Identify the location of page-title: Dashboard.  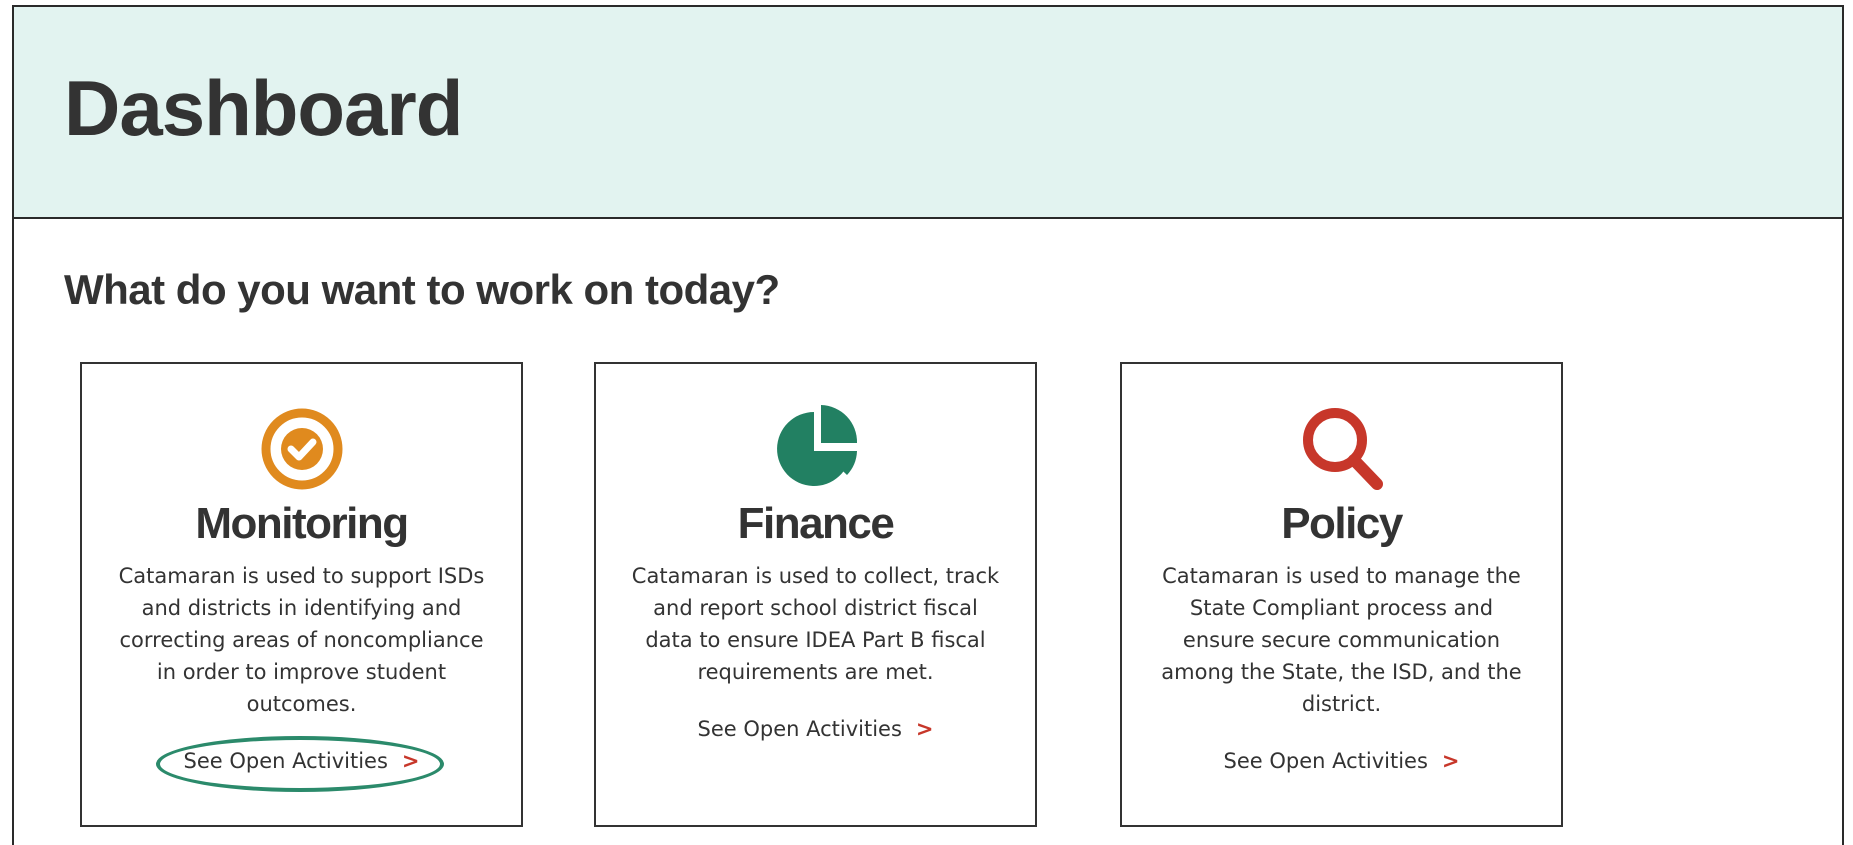
(263, 108).